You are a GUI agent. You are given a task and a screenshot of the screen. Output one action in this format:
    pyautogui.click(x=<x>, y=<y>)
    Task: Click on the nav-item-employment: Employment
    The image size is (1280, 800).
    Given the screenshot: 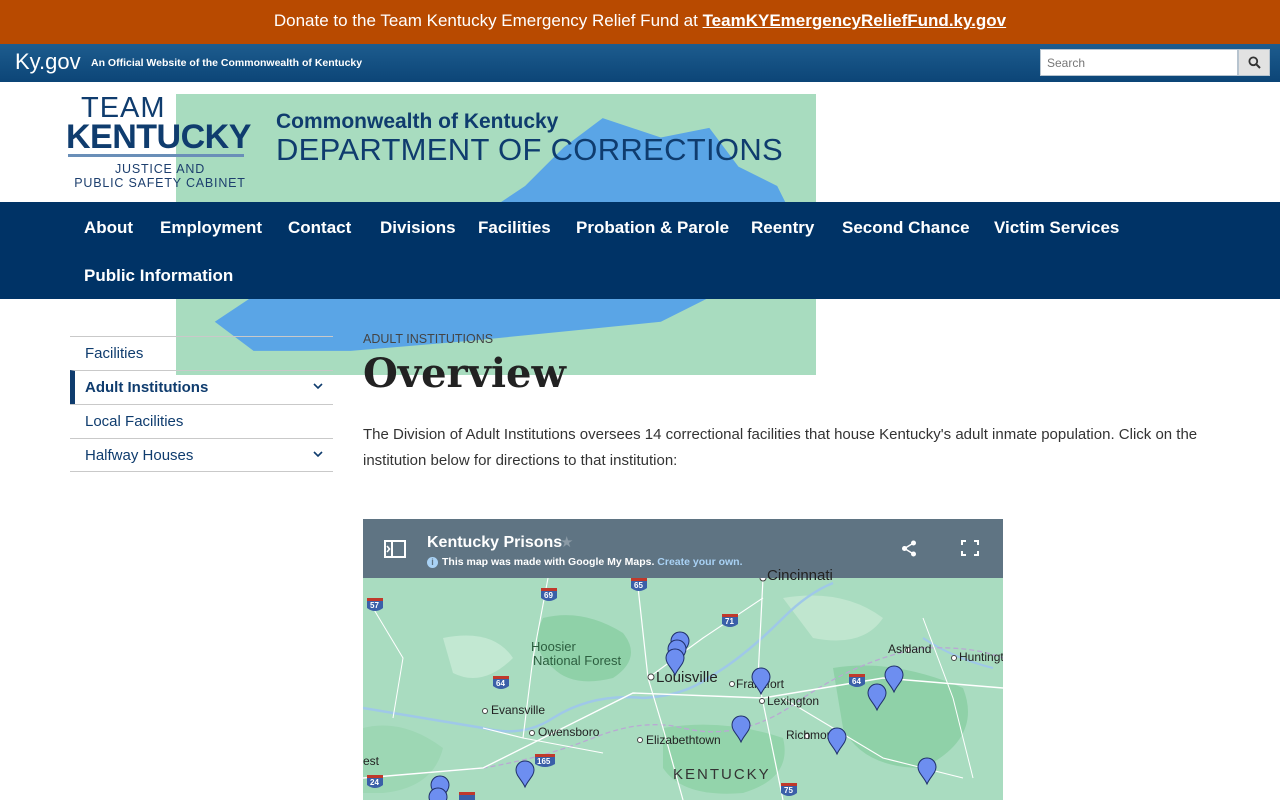 What is the action you would take?
    pyautogui.click(x=211, y=228)
    